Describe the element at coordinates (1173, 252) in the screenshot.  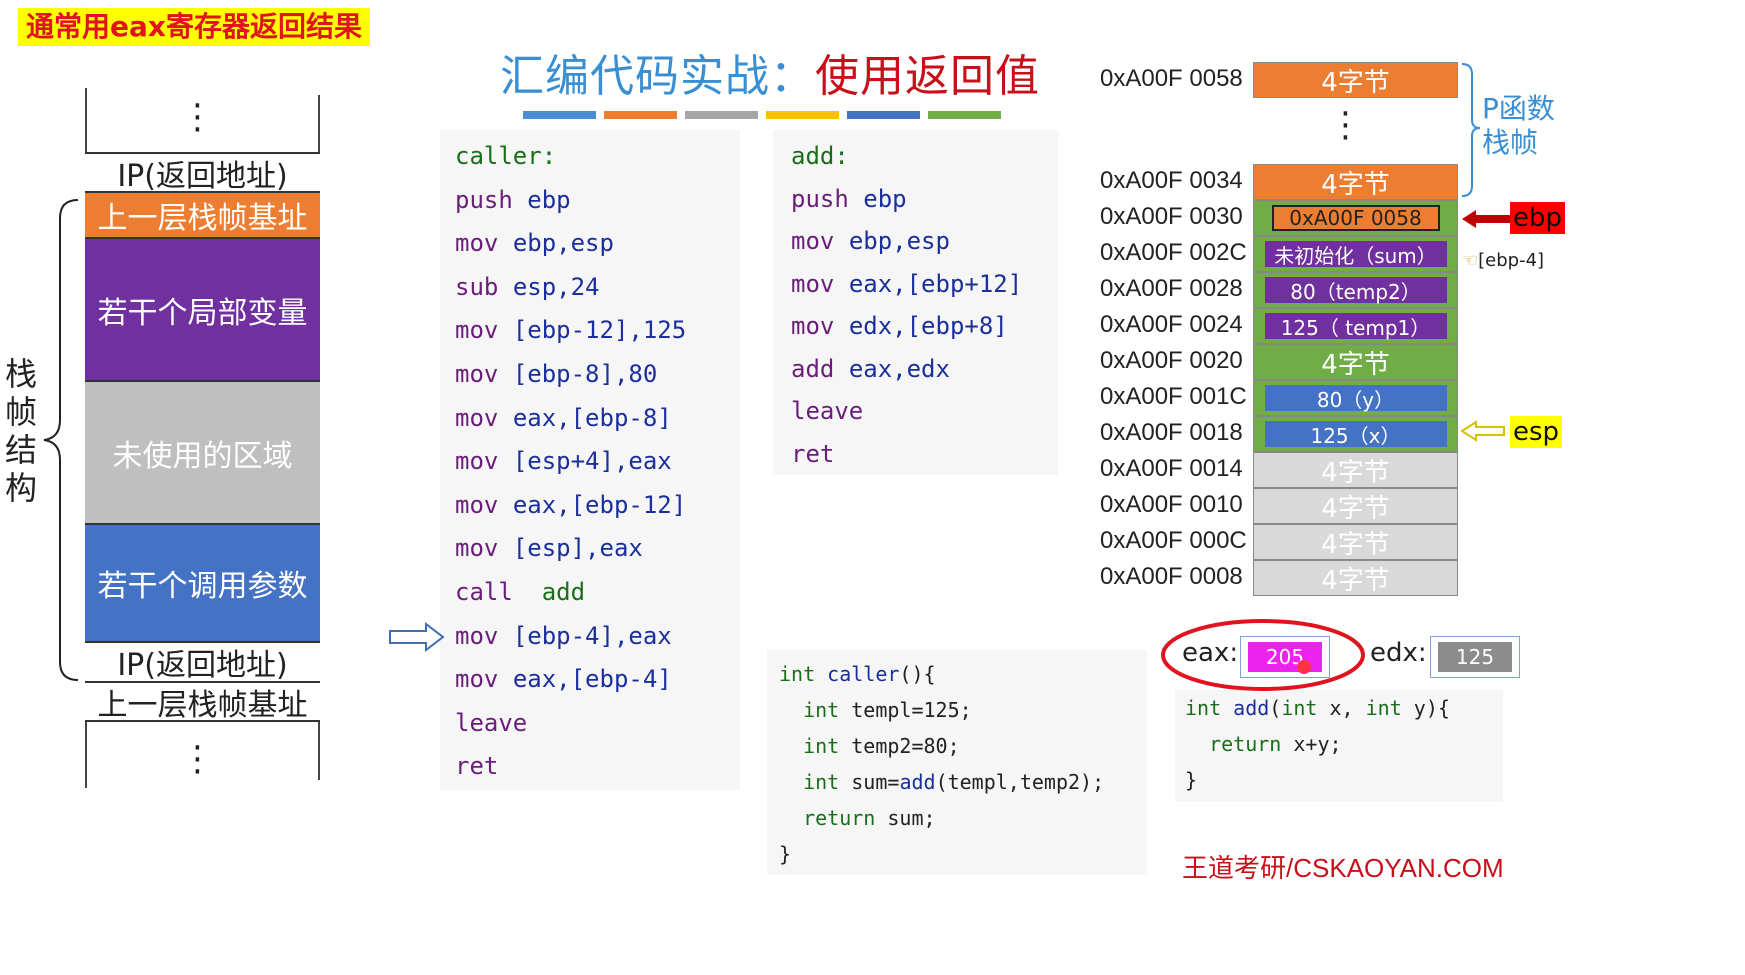
I see `memory-address: 0xA00F 002C` at that location.